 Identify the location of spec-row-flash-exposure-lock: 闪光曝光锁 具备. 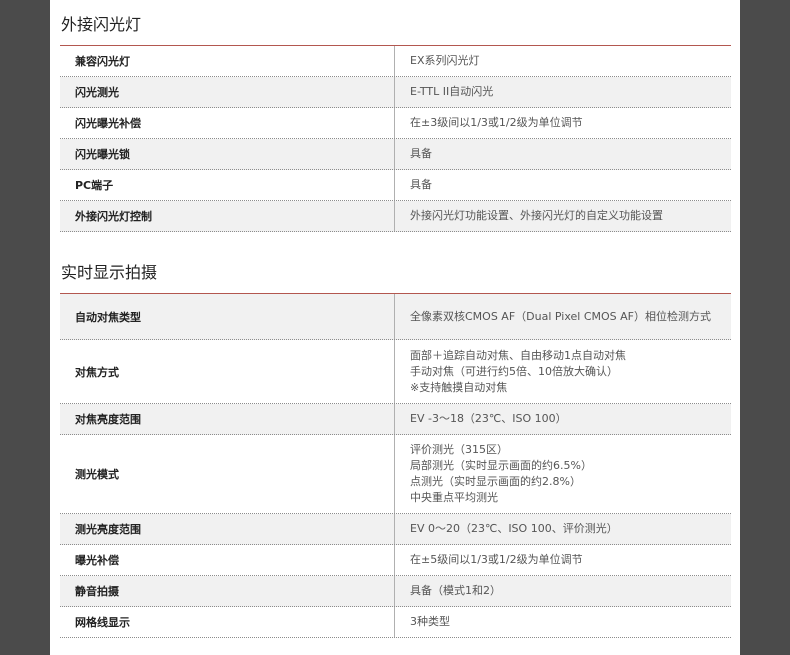
(395, 154).